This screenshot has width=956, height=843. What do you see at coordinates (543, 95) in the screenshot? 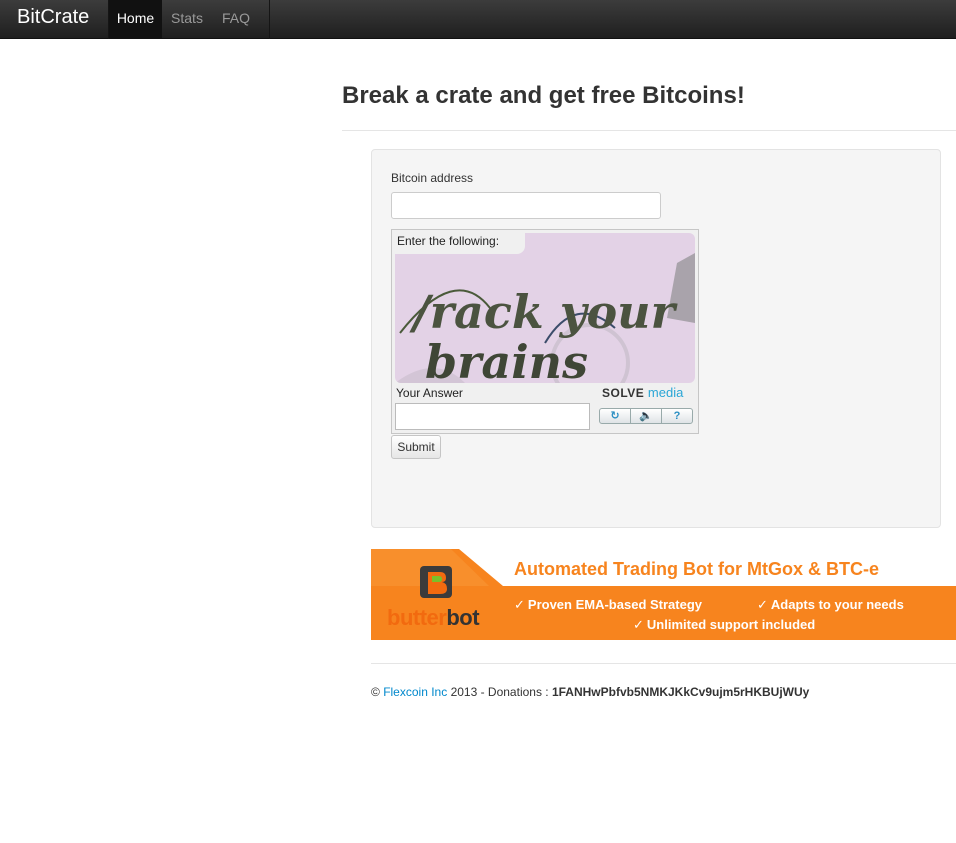
I see `page-title: Break a crate and get free Bitcoins!` at bounding box center [543, 95].